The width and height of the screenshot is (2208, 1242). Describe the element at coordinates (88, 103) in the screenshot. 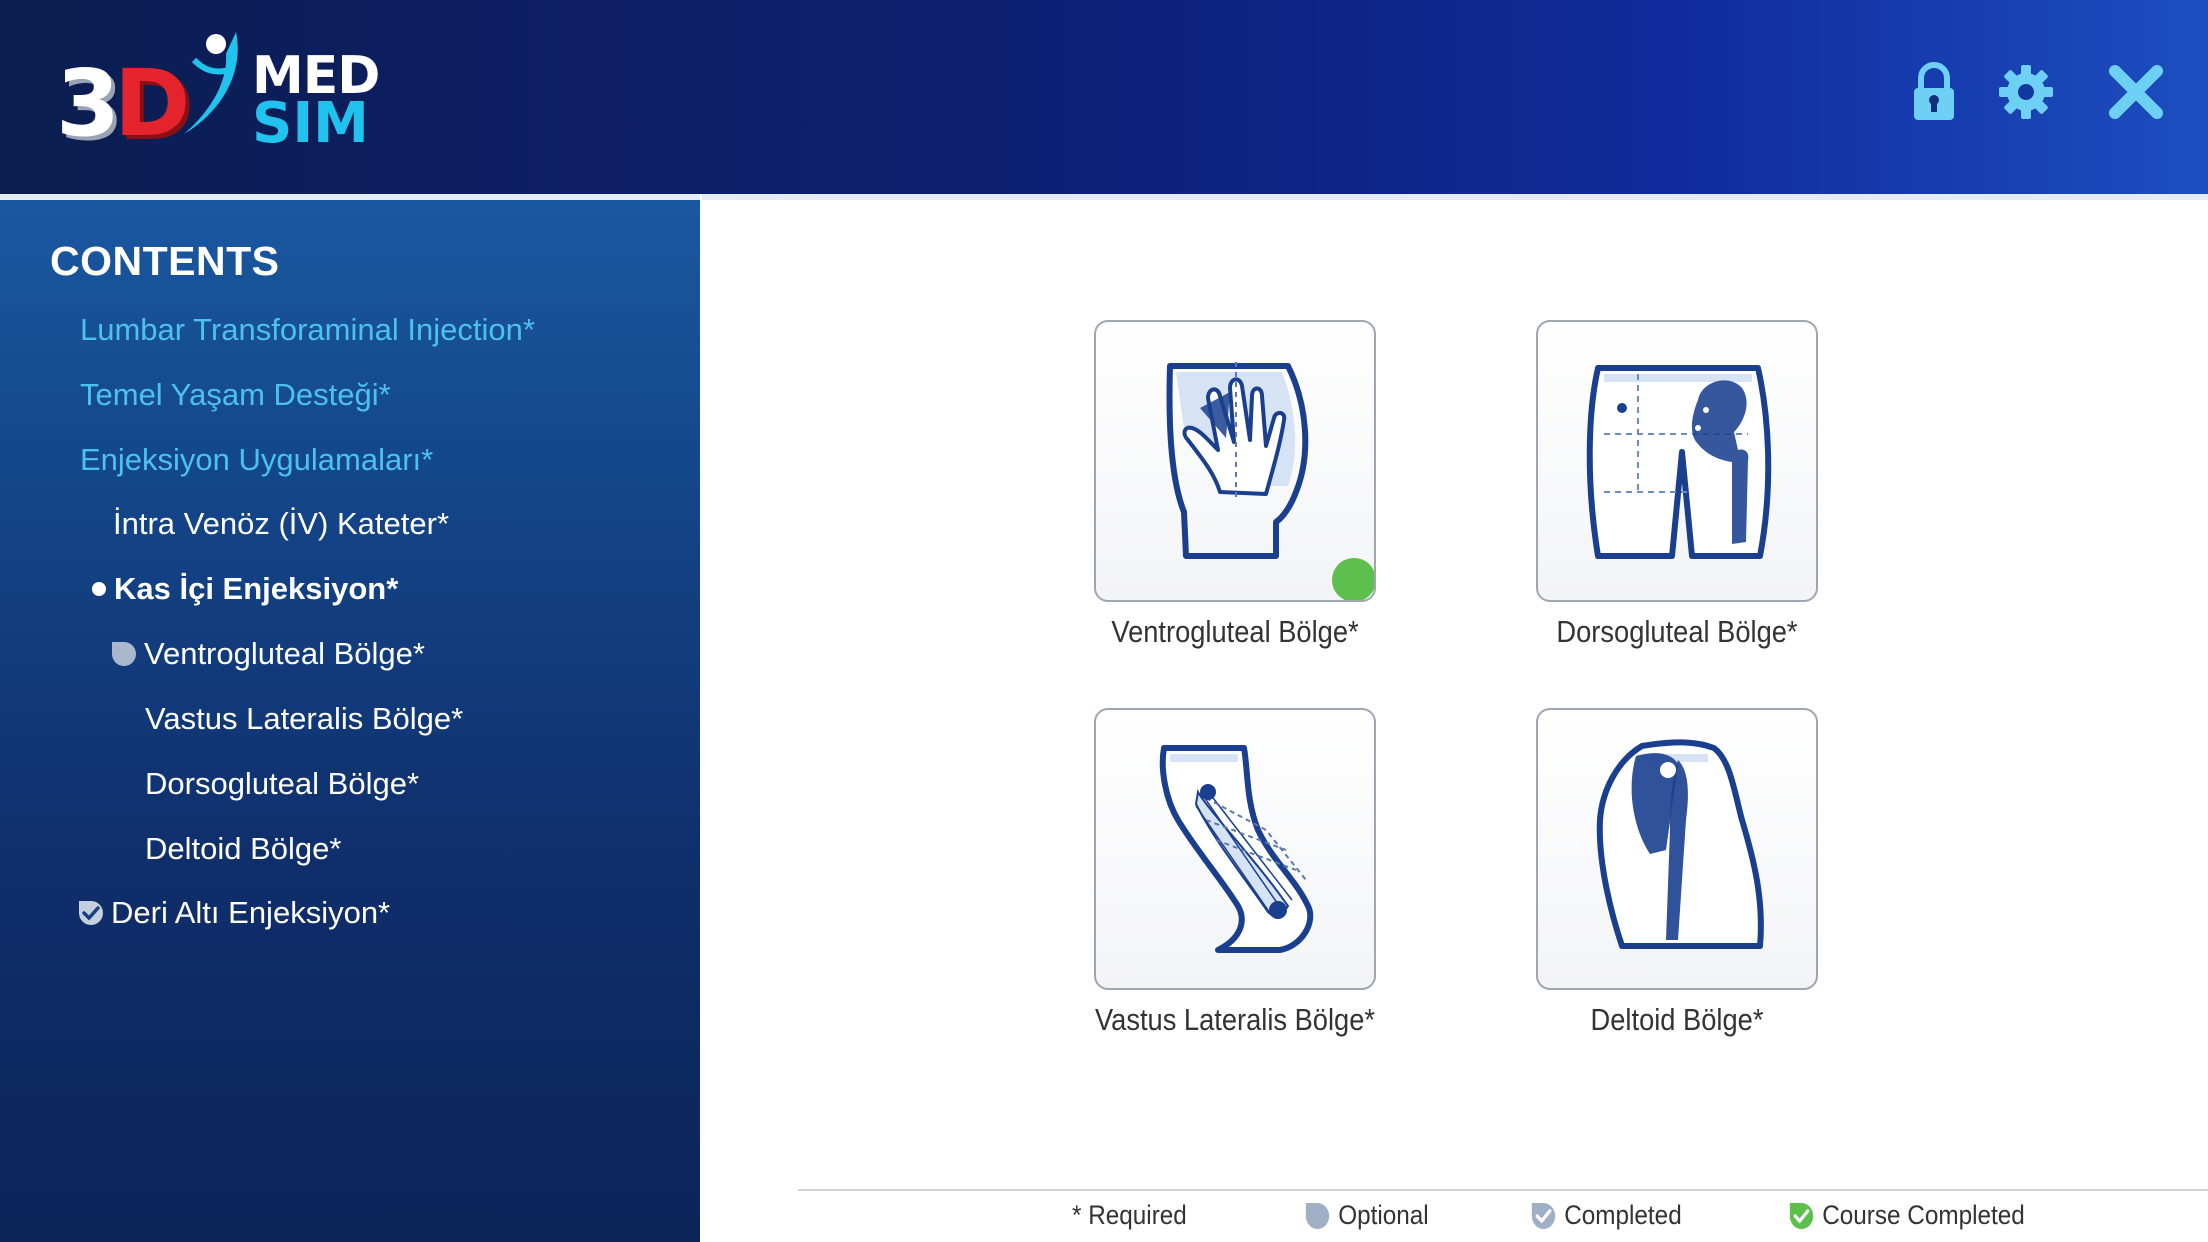

I see `logo-3: 3` at that location.